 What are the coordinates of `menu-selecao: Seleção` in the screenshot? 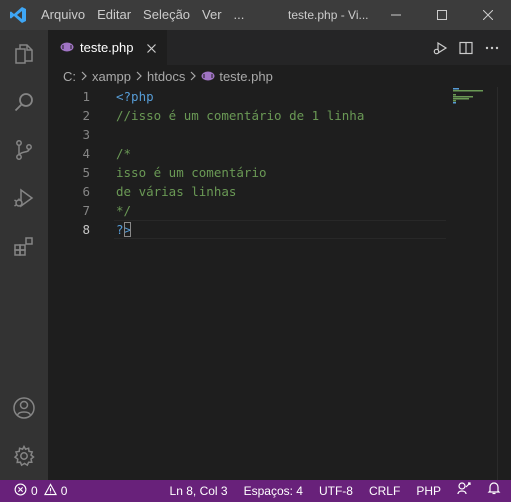 It's located at (166, 15).